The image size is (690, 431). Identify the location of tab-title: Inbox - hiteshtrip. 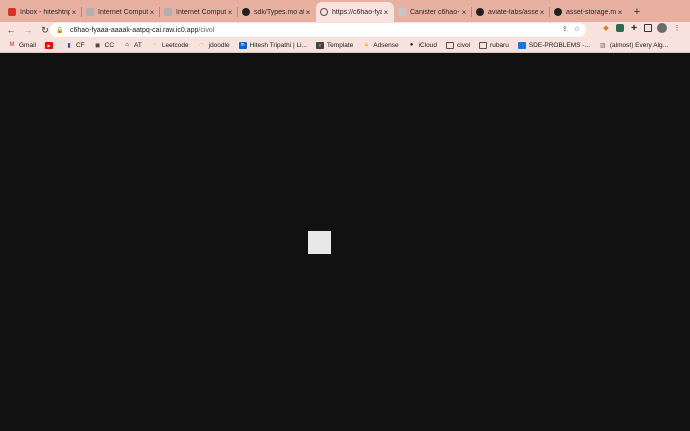
(45, 12).